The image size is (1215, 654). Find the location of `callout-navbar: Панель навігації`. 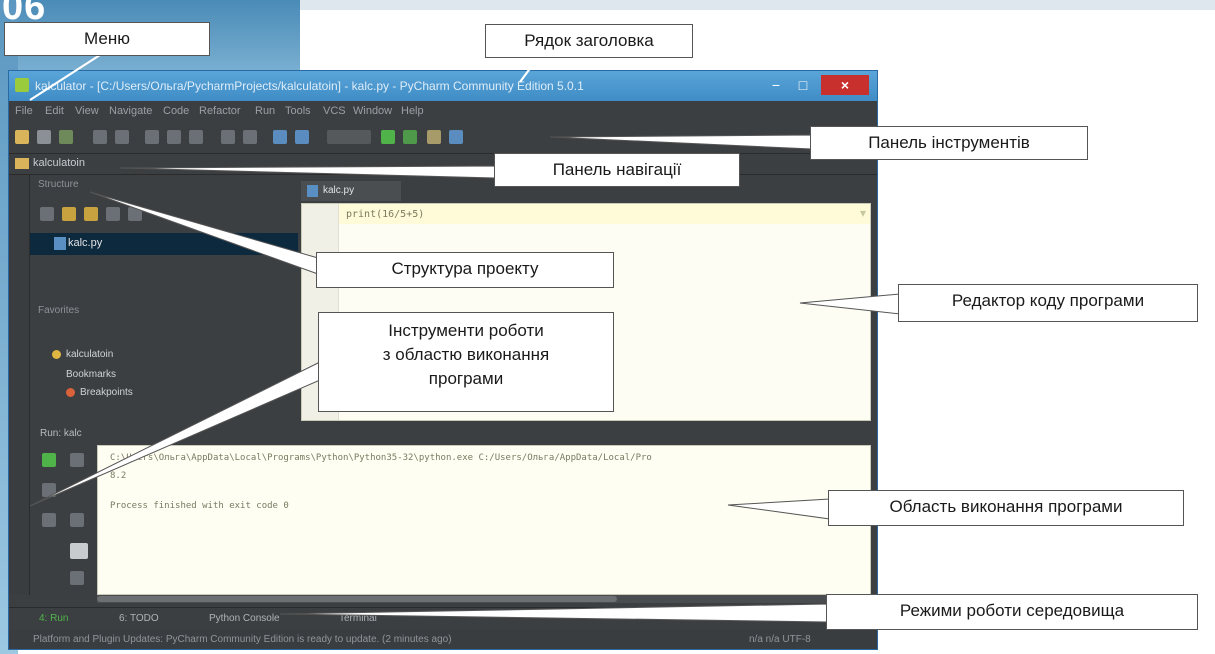

callout-navbar: Панель навігації is located at coordinates (617, 170).